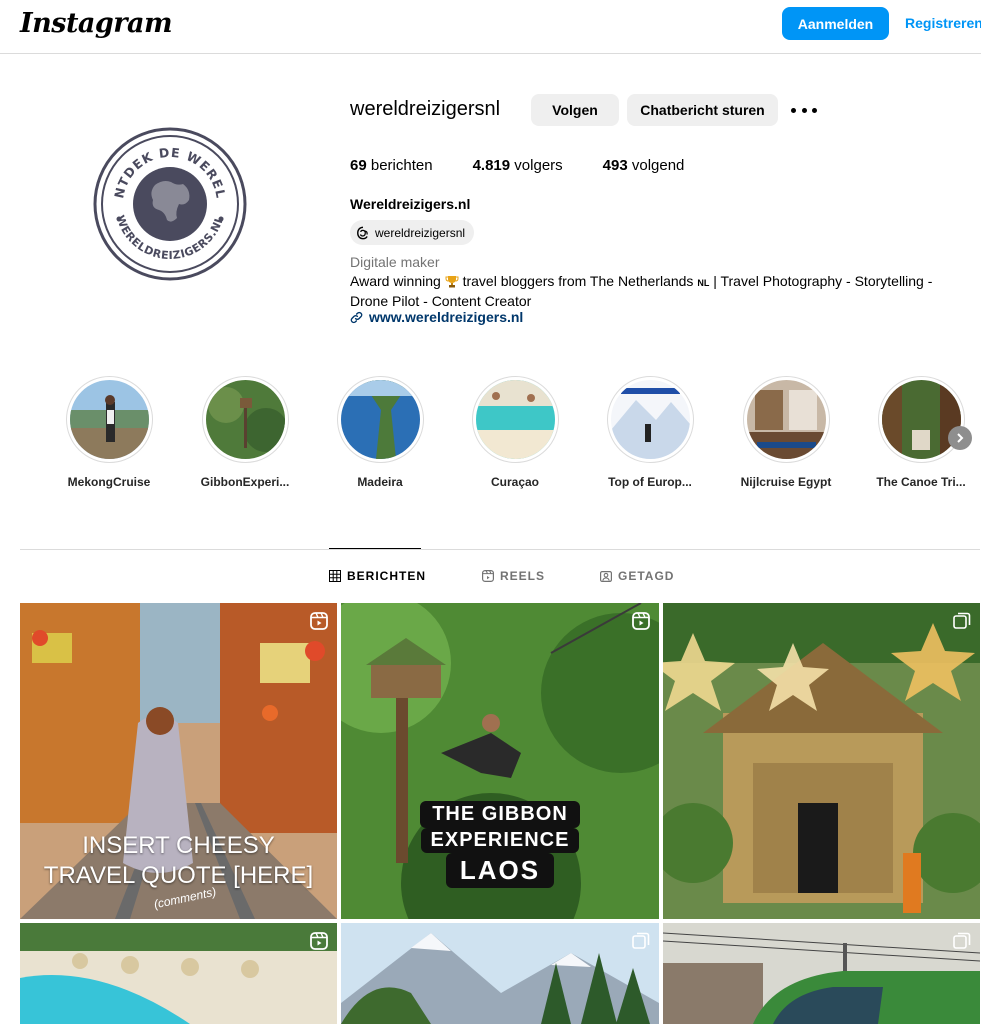 Image resolution: width=981 pixels, height=1024 pixels. I want to click on highlight-label: Curaçao, so click(515, 482).